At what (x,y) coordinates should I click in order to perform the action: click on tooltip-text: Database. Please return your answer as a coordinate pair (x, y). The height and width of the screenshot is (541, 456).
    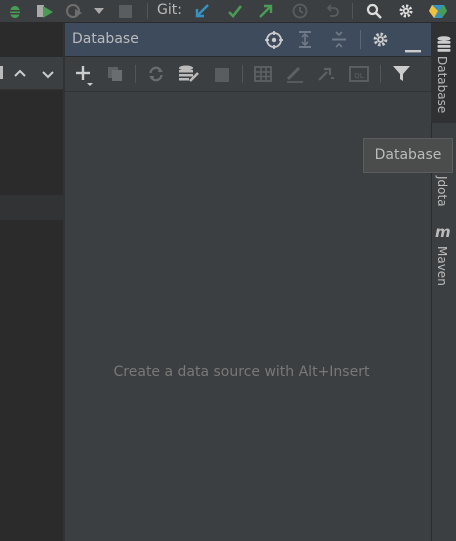
    Looking at the image, I should click on (408, 155).